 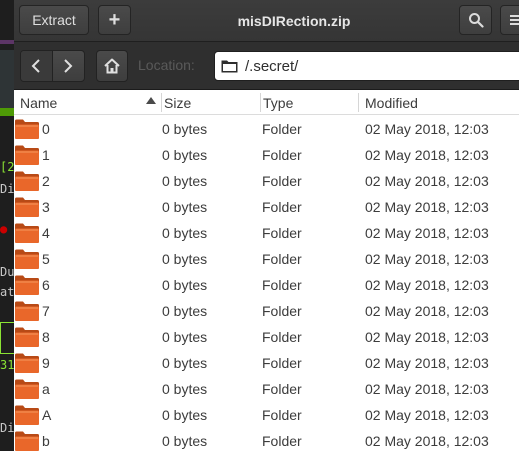 What do you see at coordinates (46, 155) in the screenshot?
I see `file-name: 1` at bounding box center [46, 155].